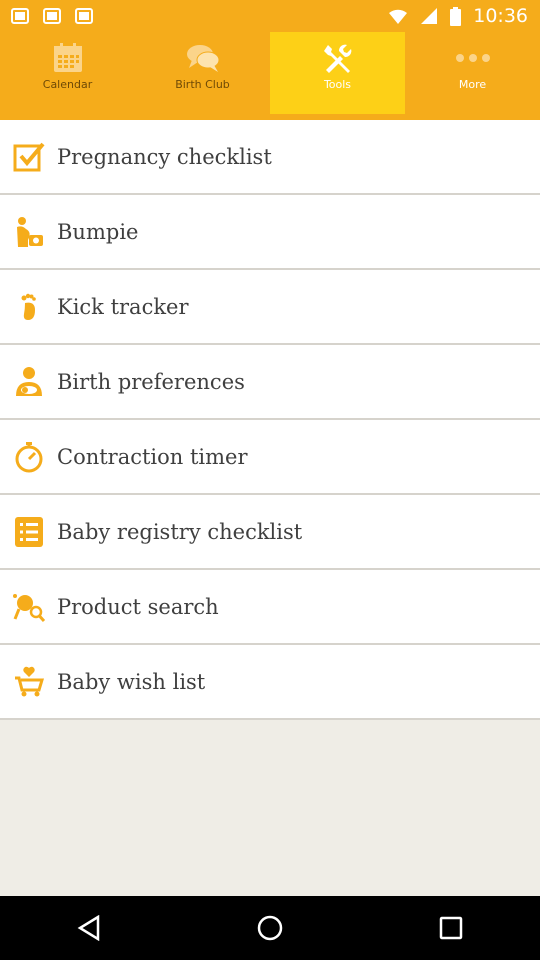 Image resolution: width=540 pixels, height=960 pixels. Describe the element at coordinates (270, 682) in the screenshot. I see `list-item-baby-wish-list: Baby wish list` at that location.